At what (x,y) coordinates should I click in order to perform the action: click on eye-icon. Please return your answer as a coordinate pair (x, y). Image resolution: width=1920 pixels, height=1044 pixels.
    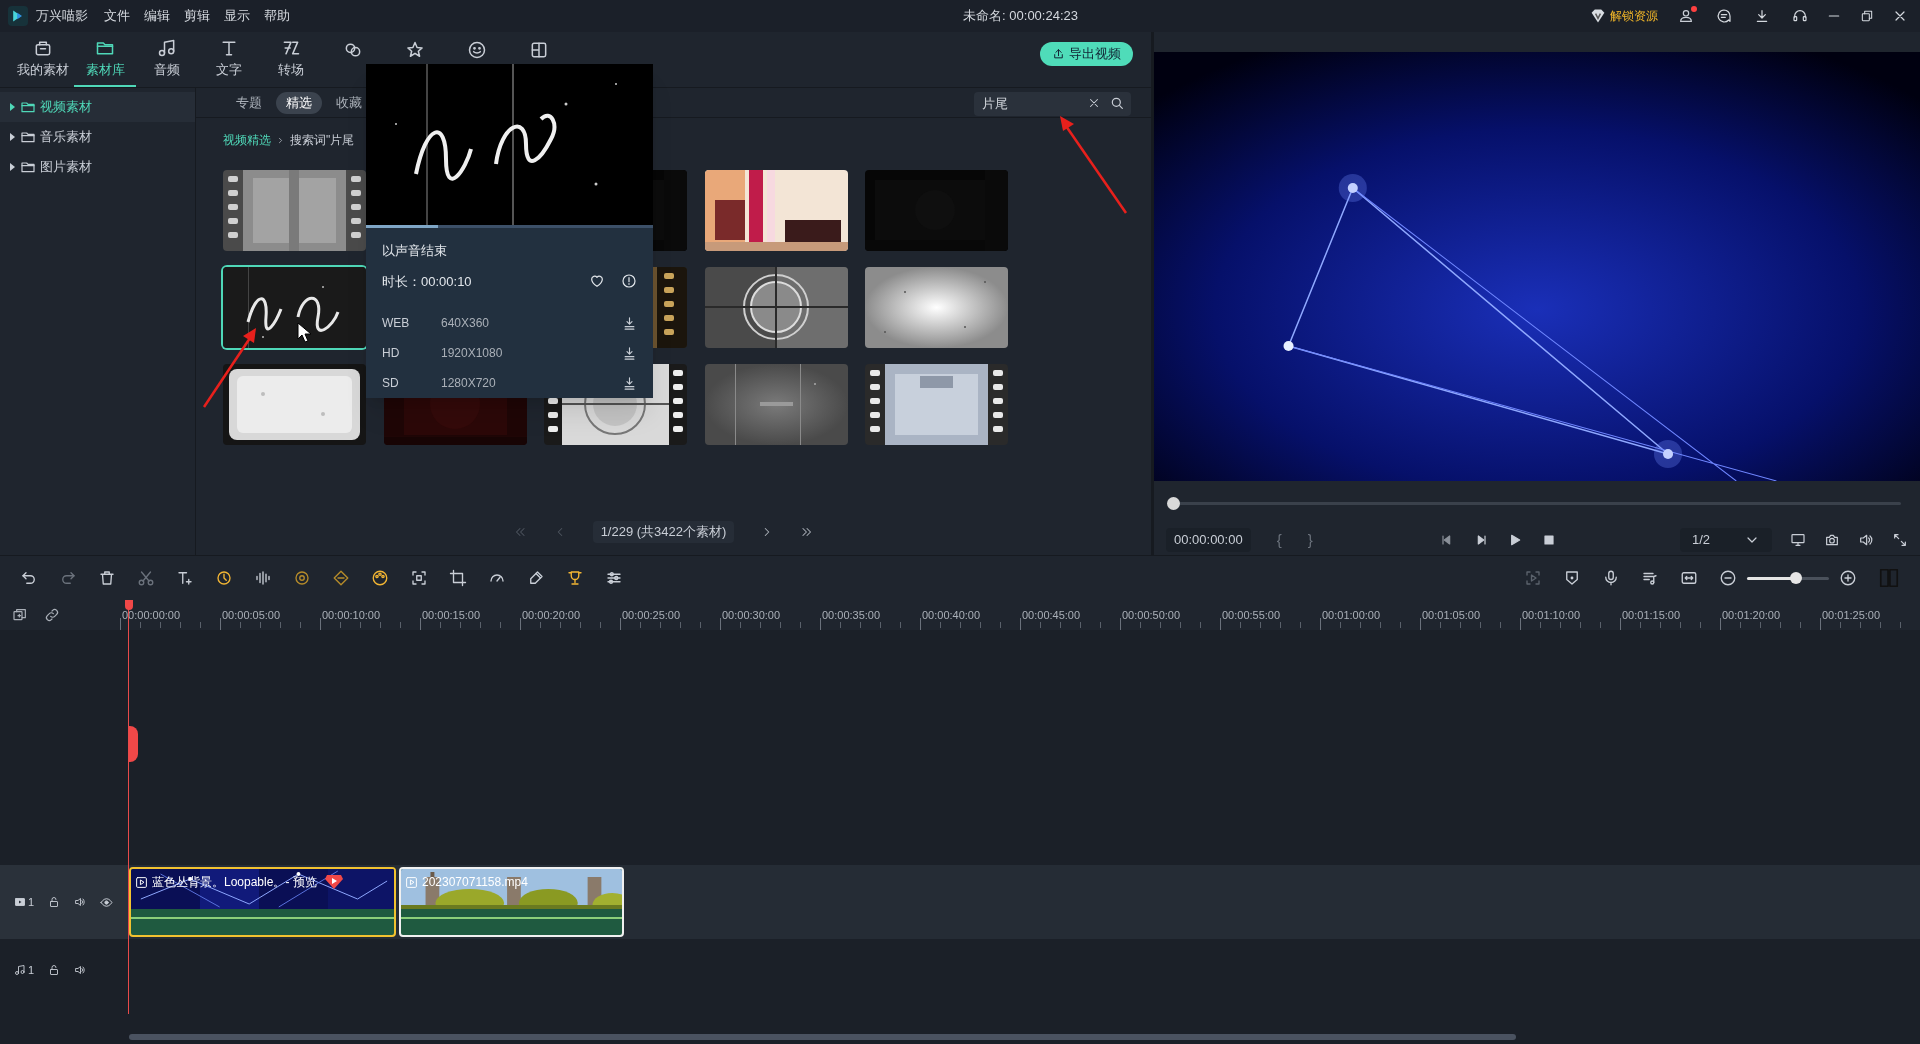
    Looking at the image, I should click on (107, 902).